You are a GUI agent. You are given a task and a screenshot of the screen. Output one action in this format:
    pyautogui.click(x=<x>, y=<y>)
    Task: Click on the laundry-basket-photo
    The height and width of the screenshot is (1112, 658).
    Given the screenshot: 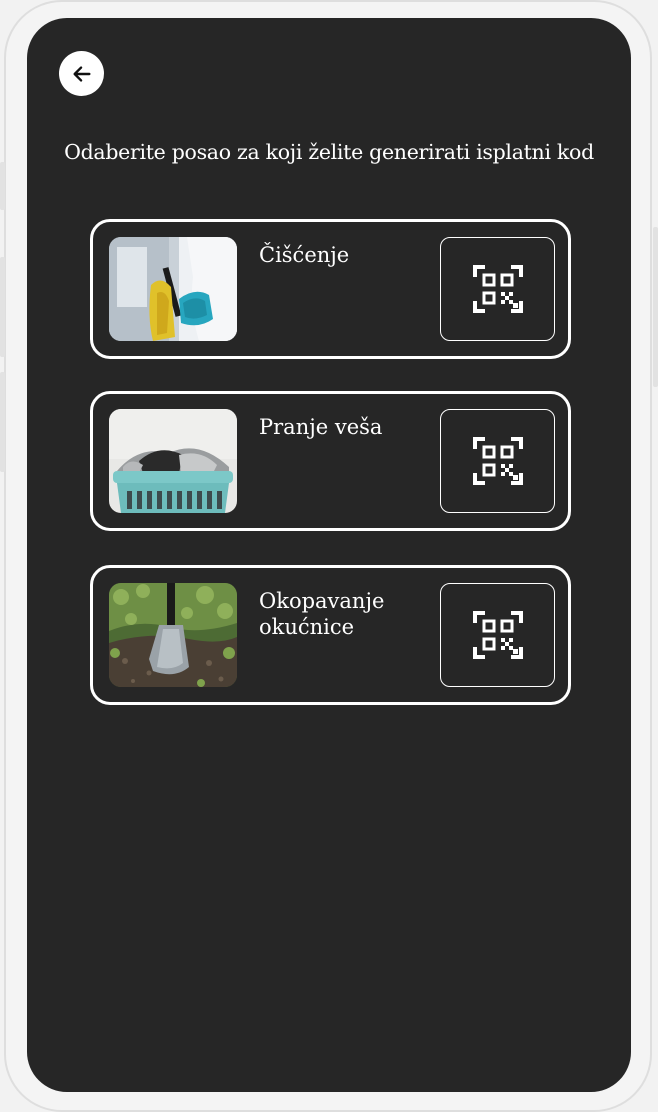 What is the action you would take?
    pyautogui.click(x=173, y=461)
    